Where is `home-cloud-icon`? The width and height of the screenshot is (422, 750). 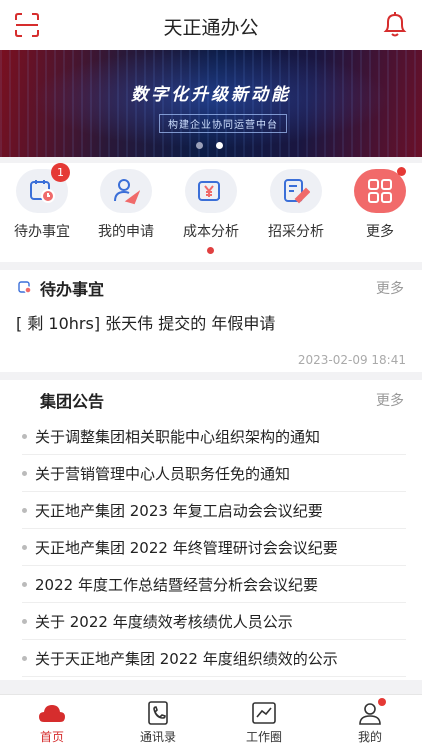 home-cloud-icon is located at coordinates (52, 713).